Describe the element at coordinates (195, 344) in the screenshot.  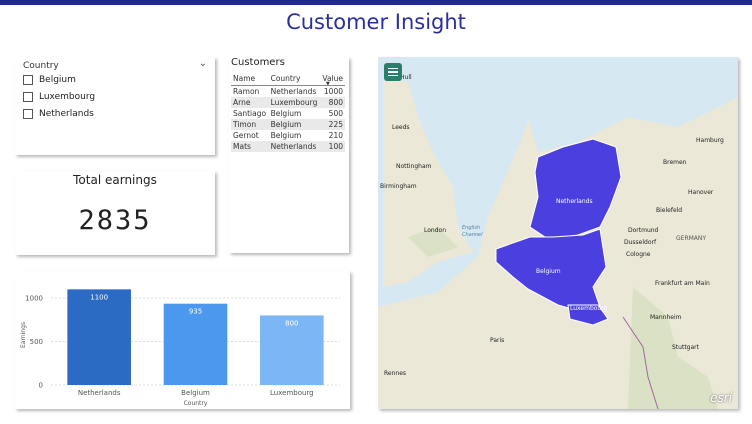
I see `bar-belgium` at that location.